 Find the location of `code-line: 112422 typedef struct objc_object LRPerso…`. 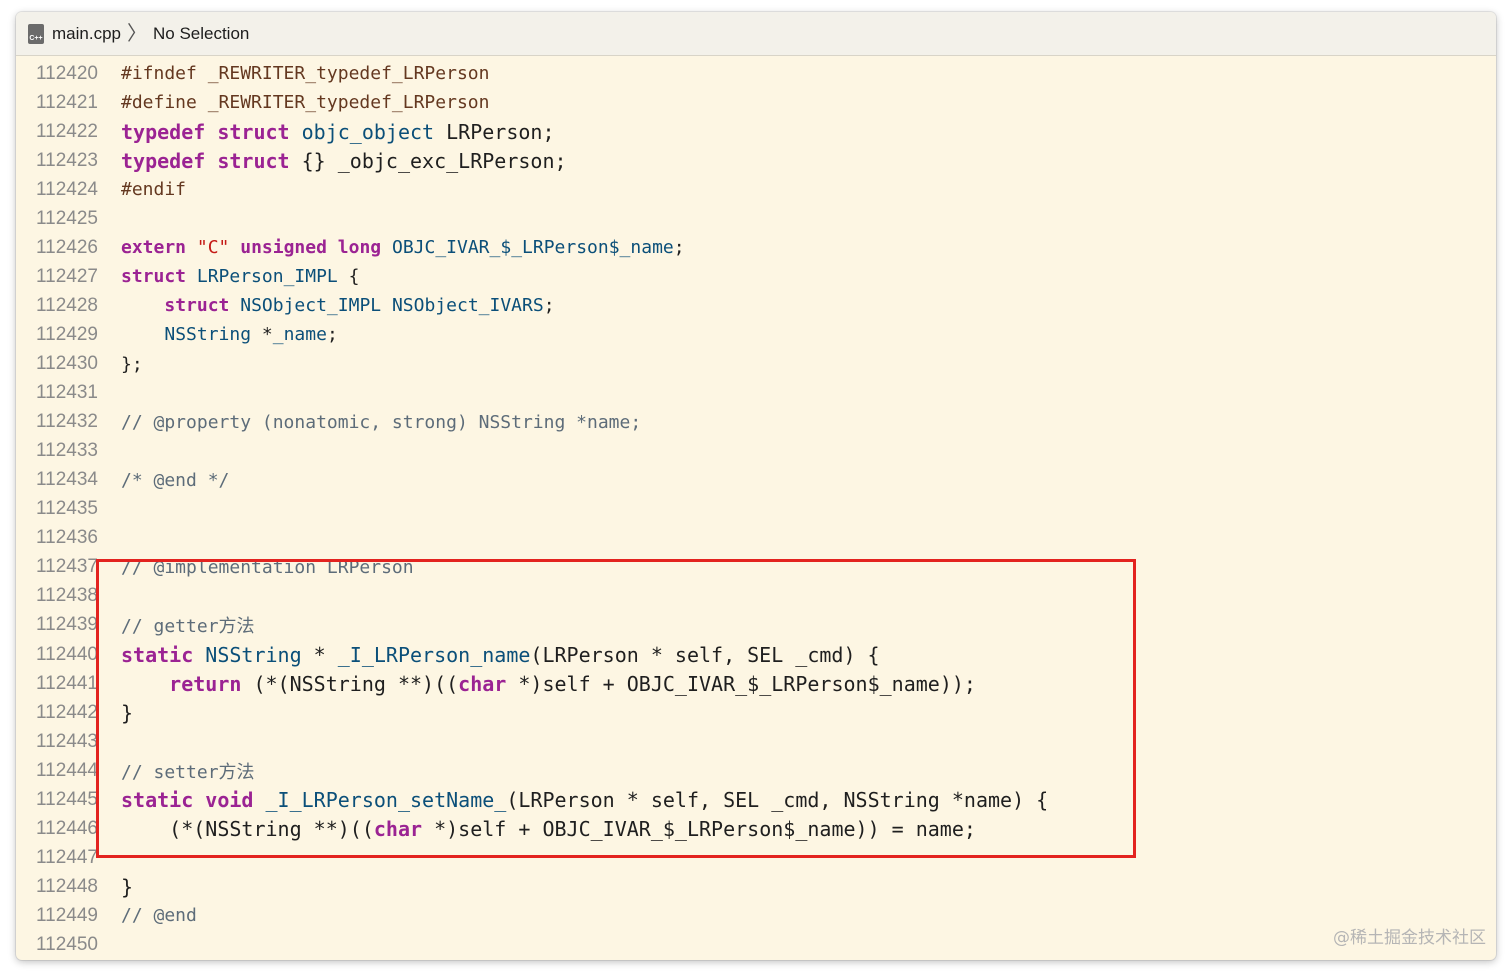

code-line: 112422 typedef struct objc_object LRPerso… is located at coordinates (756, 131).